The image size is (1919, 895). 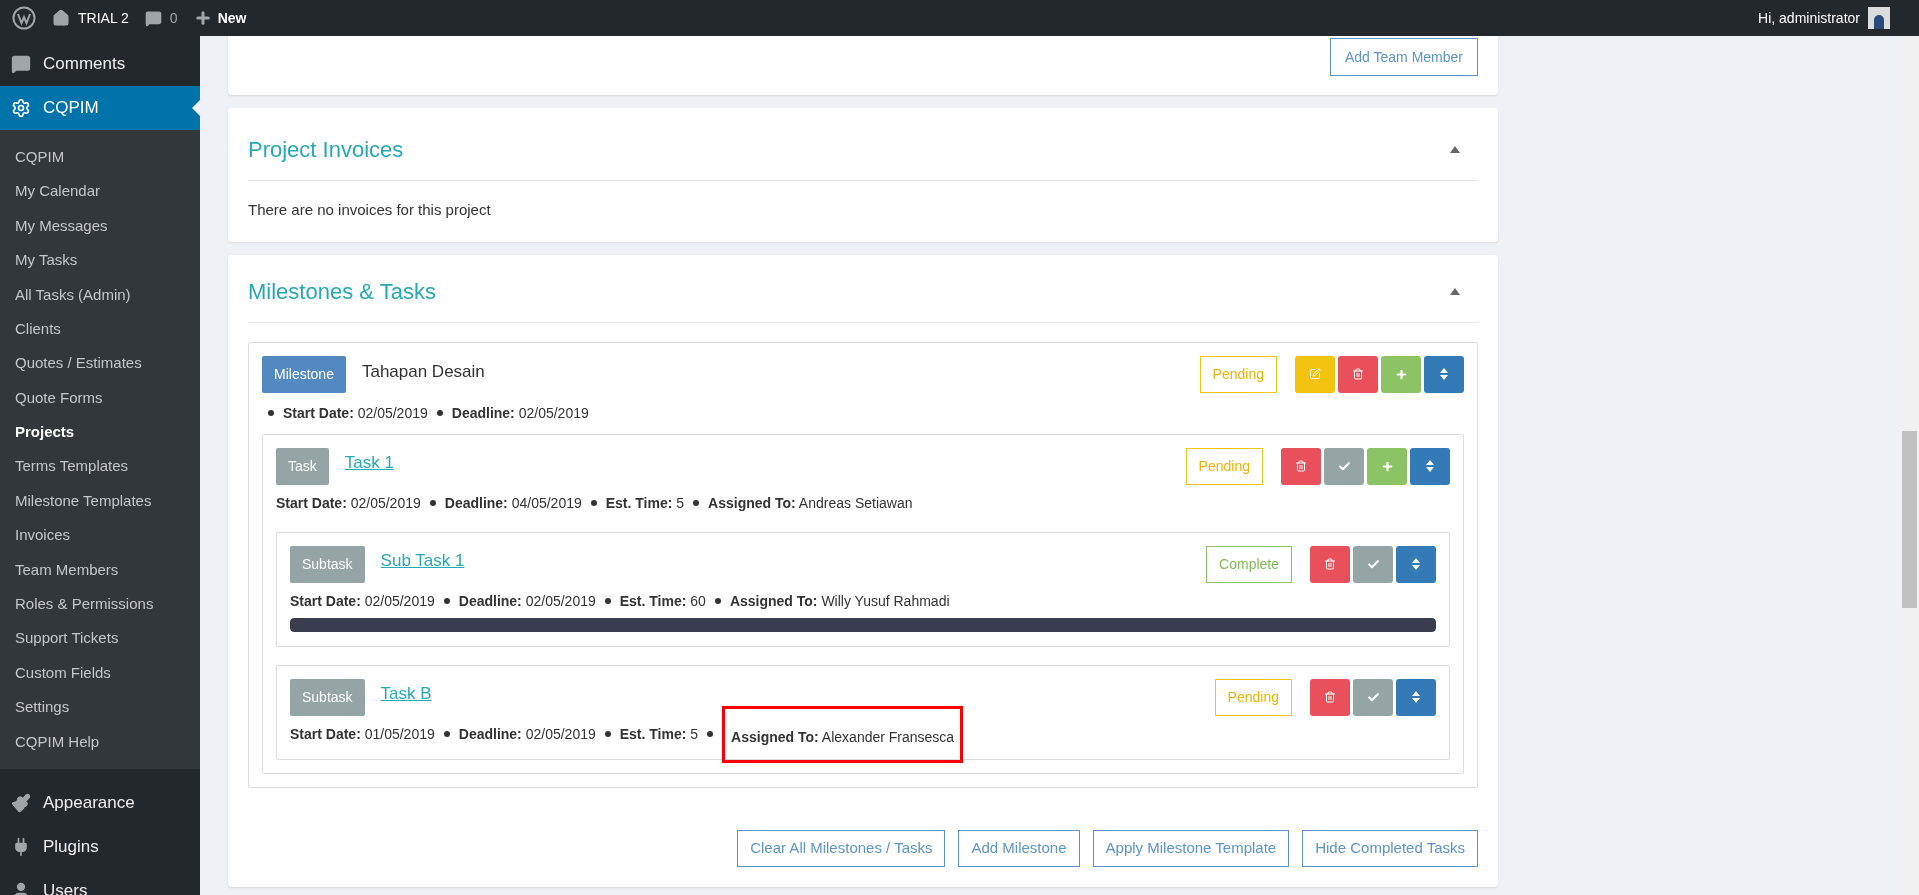 I want to click on scrollbar-thumb, so click(x=1909, y=519).